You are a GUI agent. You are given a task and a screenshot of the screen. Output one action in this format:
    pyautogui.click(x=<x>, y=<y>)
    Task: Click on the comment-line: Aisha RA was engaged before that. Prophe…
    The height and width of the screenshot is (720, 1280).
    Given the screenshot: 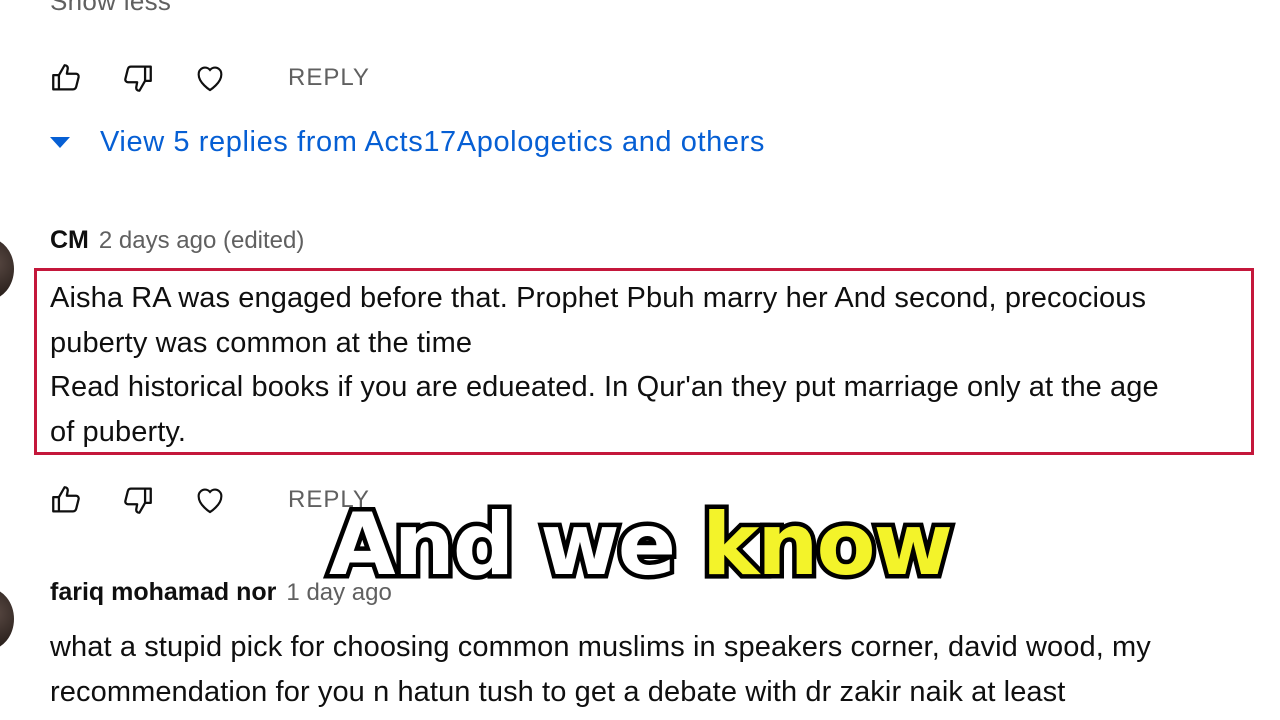 What is the action you would take?
    pyautogui.click(x=598, y=298)
    